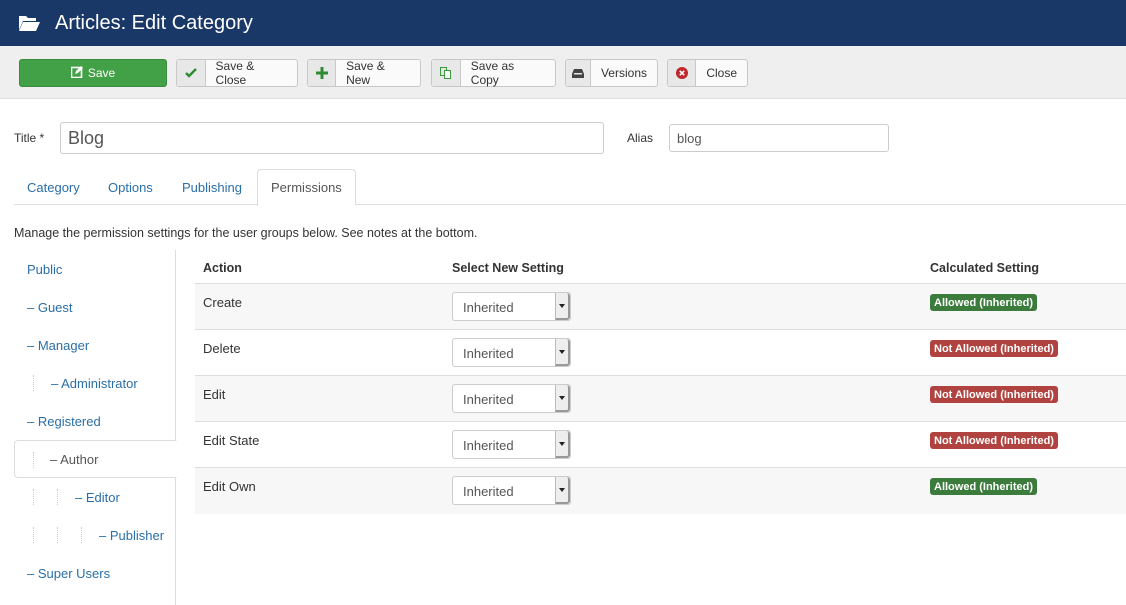 This screenshot has height=605, width=1126. Describe the element at coordinates (222, 268) in the screenshot. I see `column-action: Action` at that location.